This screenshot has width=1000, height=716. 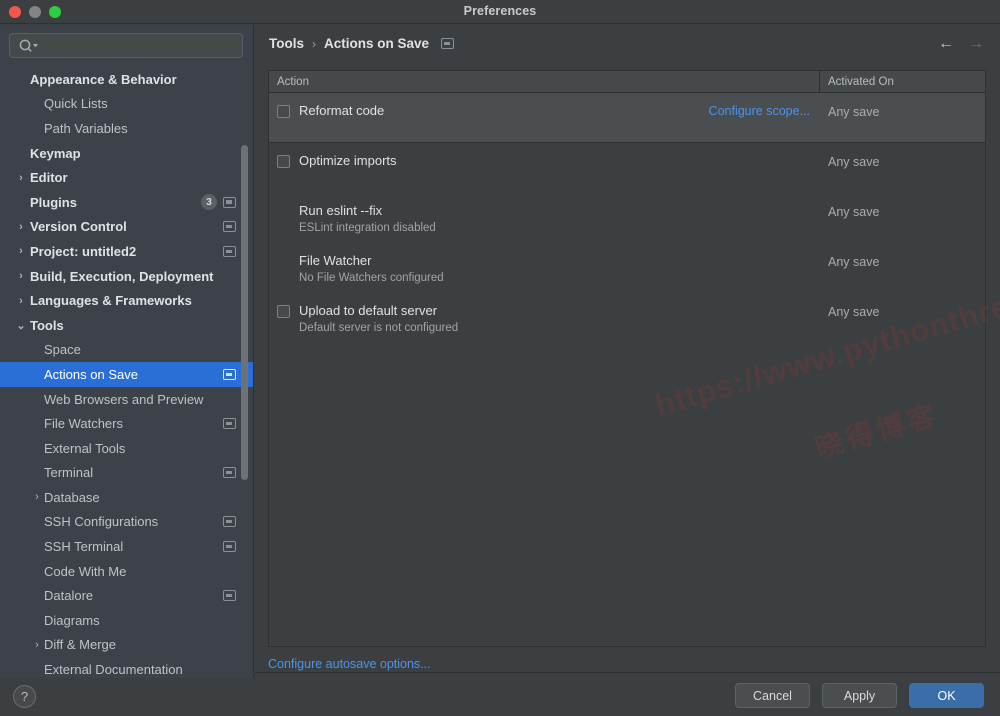 What do you see at coordinates (902, 81) in the screenshot?
I see `column-header-activated-on: Activated On` at bounding box center [902, 81].